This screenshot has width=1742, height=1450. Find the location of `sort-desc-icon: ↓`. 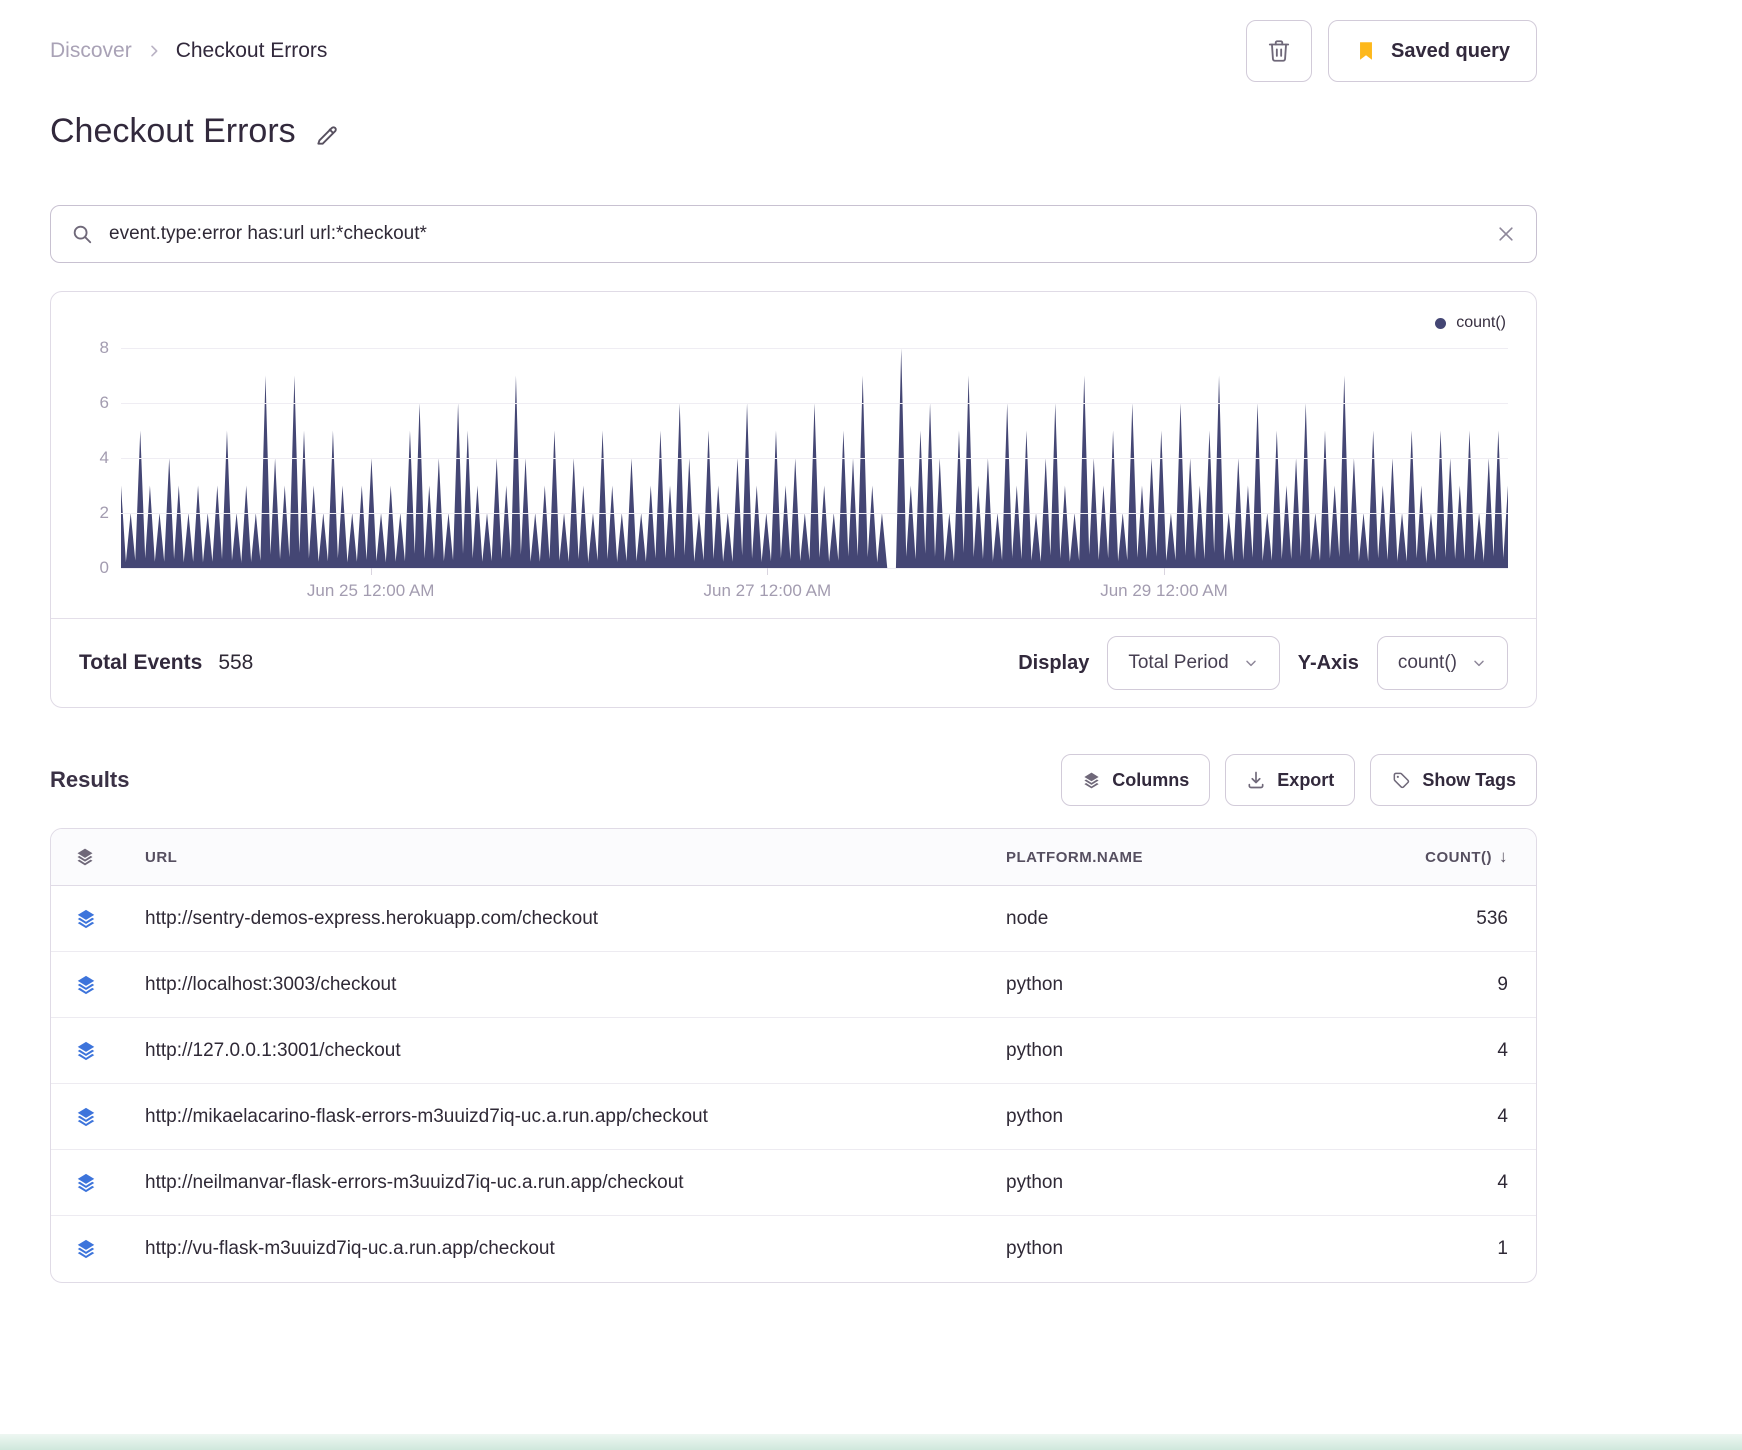

sort-desc-icon: ↓ is located at coordinates (1503, 856).